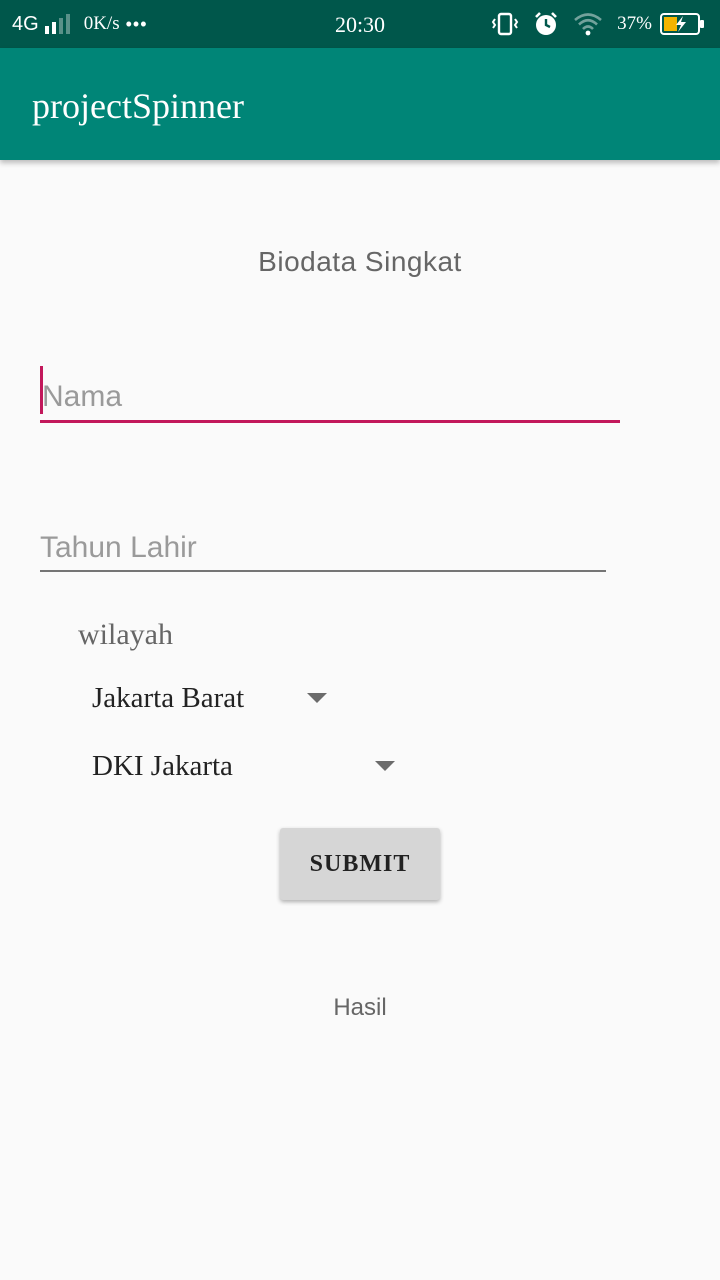 The image size is (720, 1280). I want to click on text-cursor, so click(41, 390).